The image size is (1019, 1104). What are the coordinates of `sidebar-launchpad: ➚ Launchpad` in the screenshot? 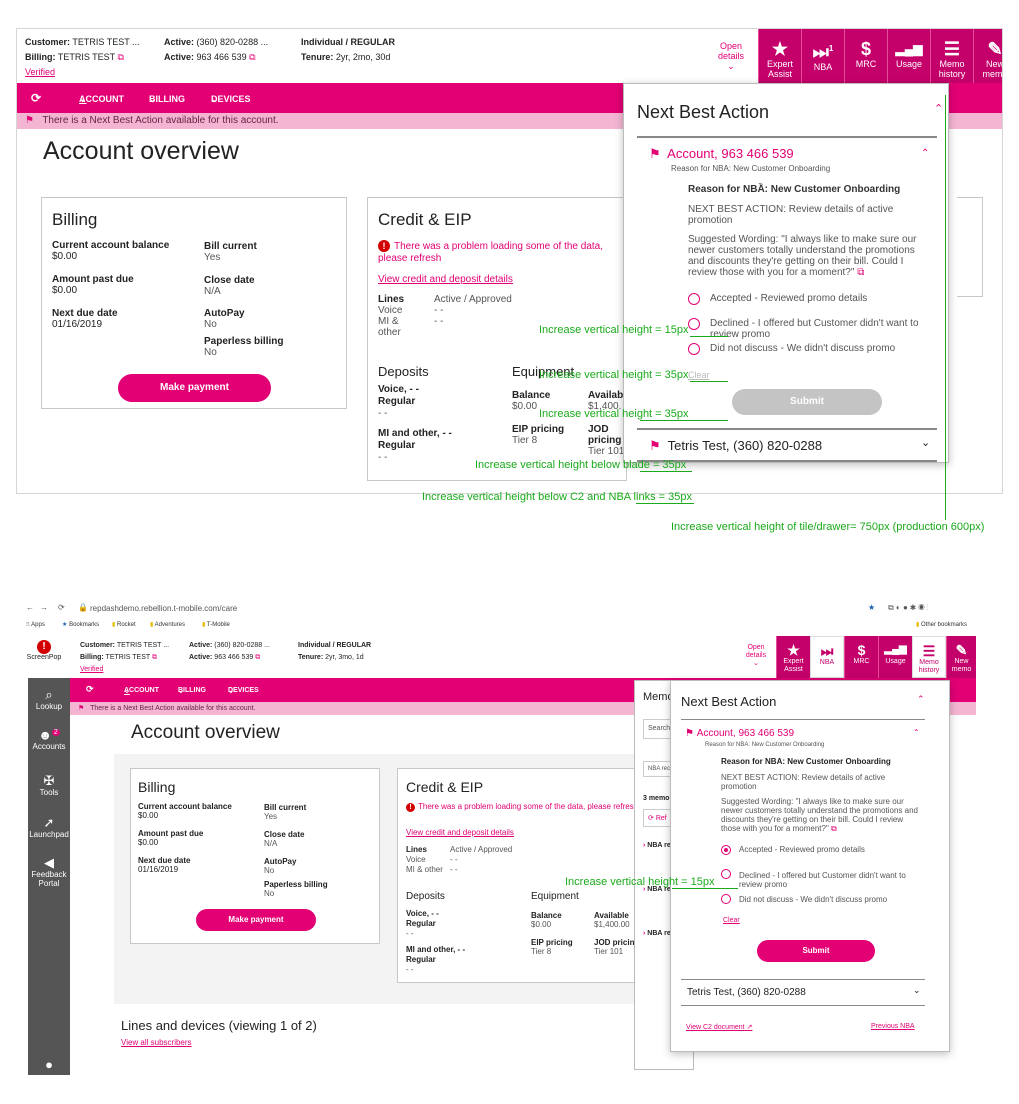 It's located at (49, 828).